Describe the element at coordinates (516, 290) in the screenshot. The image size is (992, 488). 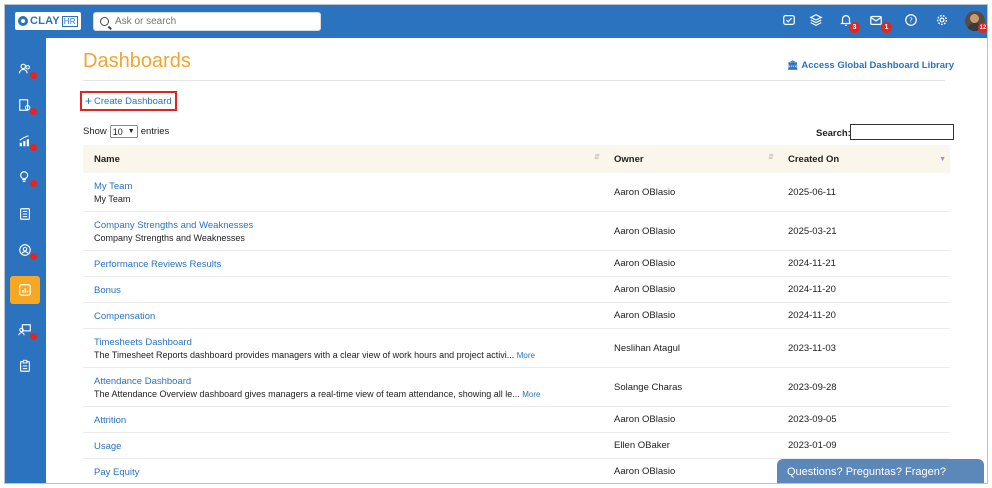
I see `table-row: Bonus Aaron OBlasio 2024-11-20` at that location.